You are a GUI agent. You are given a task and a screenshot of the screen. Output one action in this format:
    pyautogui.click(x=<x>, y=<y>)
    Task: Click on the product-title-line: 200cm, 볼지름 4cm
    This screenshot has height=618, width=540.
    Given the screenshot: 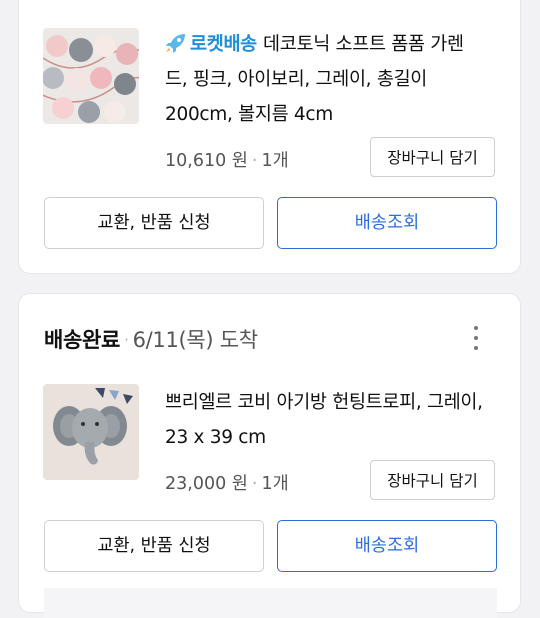 What is the action you would take?
    pyautogui.click(x=249, y=114)
    